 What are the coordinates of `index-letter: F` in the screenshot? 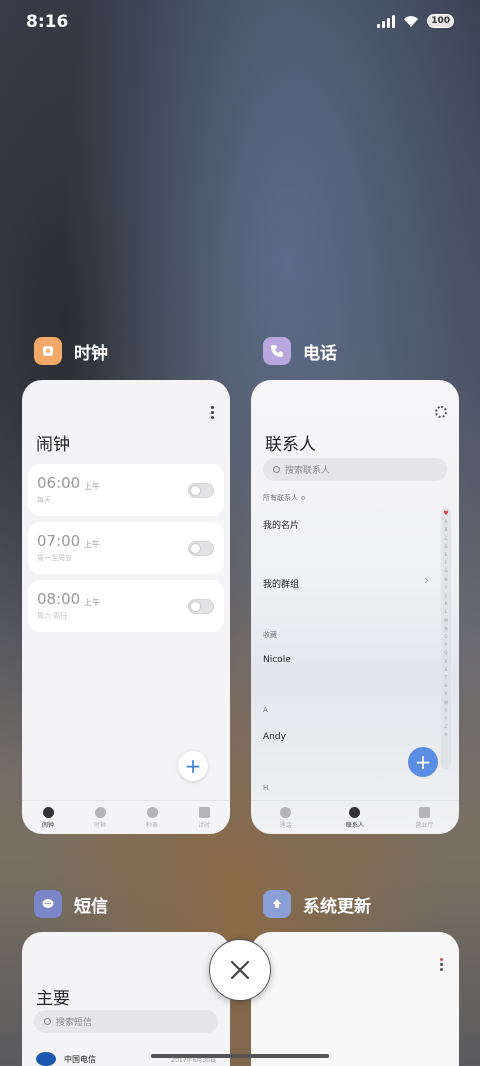 It's located at (446, 563).